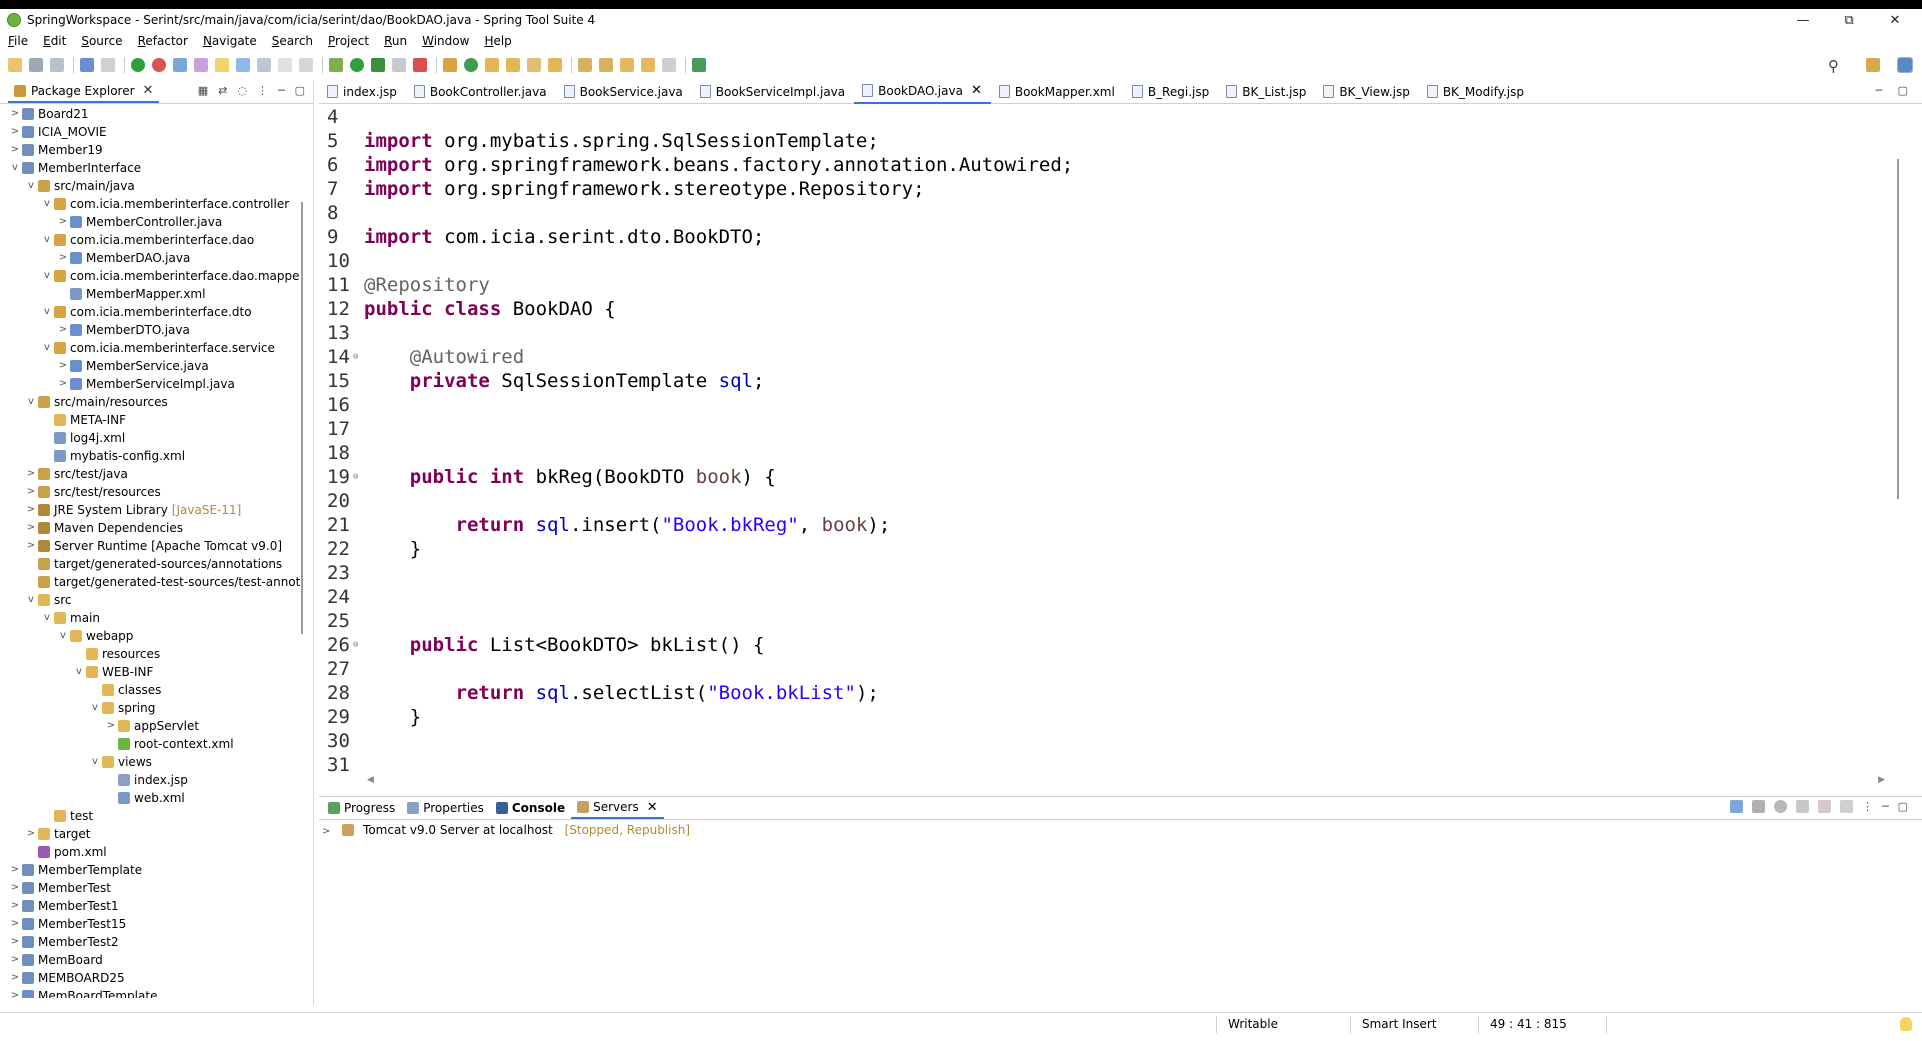 The image size is (1922, 1041). What do you see at coordinates (378, 65) in the screenshot?
I see `coverage-icon` at bounding box center [378, 65].